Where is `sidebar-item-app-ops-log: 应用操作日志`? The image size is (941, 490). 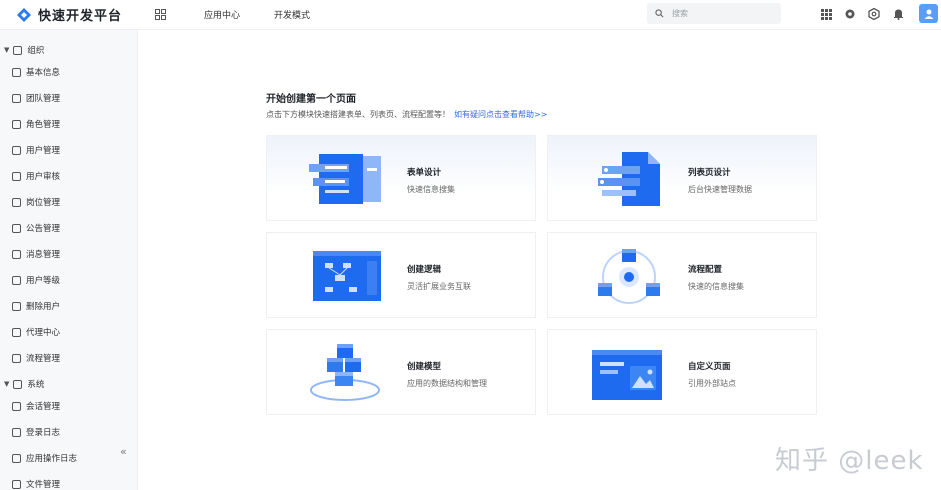 sidebar-item-app-ops-log: 应用操作日志 is located at coordinates (44, 458).